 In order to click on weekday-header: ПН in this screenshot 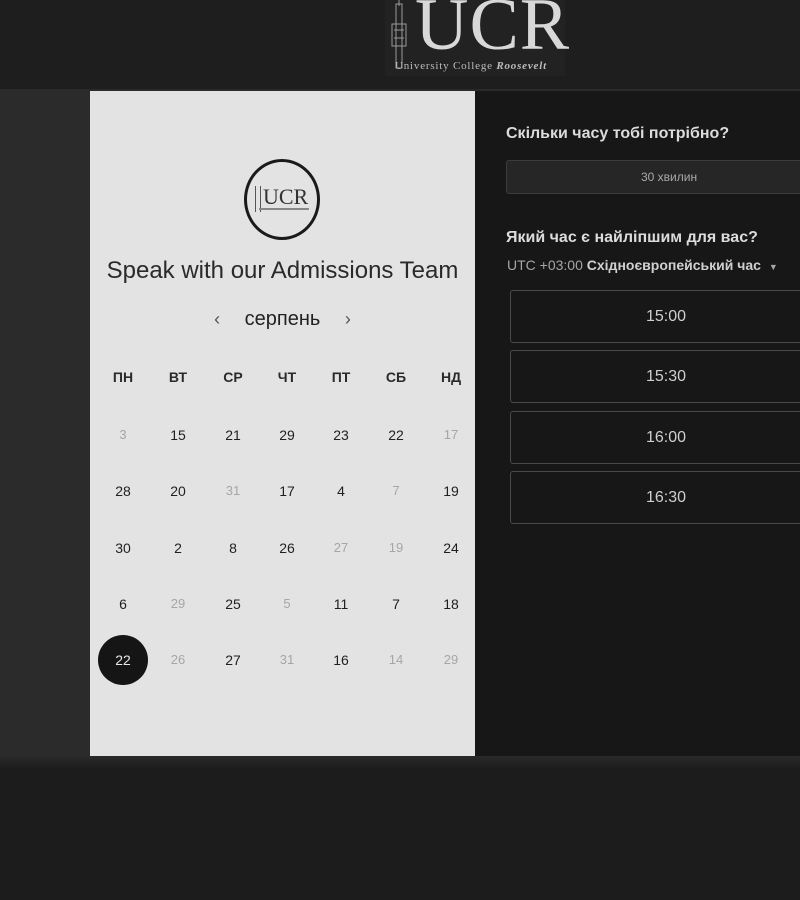, I will do `click(123, 377)`.